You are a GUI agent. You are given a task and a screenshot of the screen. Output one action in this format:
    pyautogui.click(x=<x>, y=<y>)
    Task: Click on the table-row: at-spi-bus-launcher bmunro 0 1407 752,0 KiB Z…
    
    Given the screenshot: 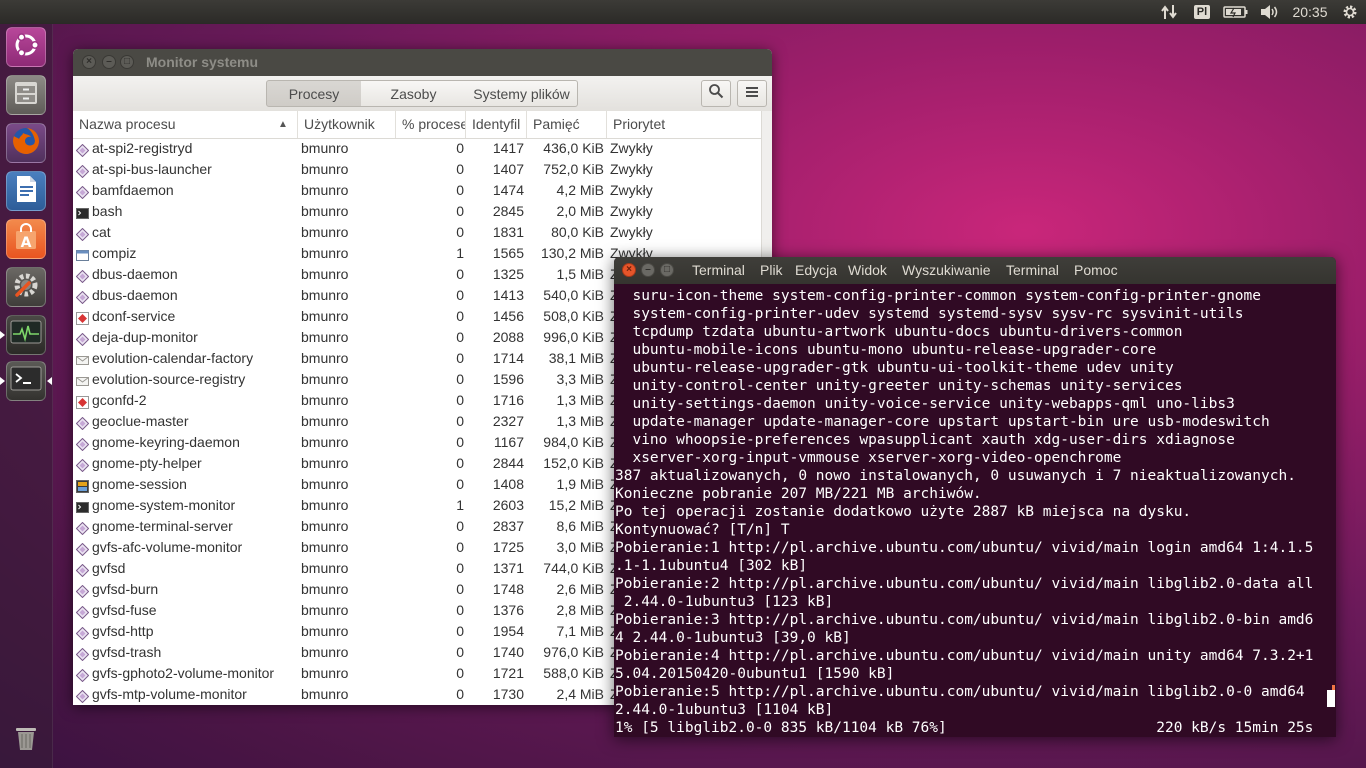 What is the action you would take?
    pyautogui.click(x=417, y=169)
    